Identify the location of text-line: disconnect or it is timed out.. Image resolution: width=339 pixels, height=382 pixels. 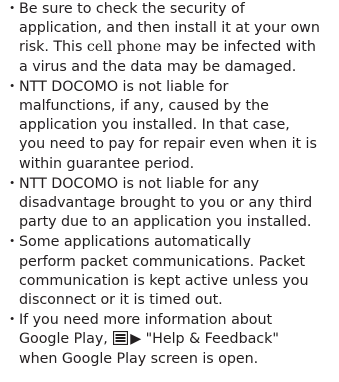
(121, 300).